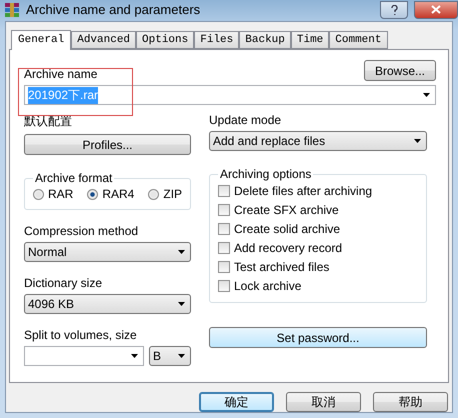 The image size is (458, 418). Describe the element at coordinates (81, 335) in the screenshot. I see `field-label: Split to volumes, size` at that location.